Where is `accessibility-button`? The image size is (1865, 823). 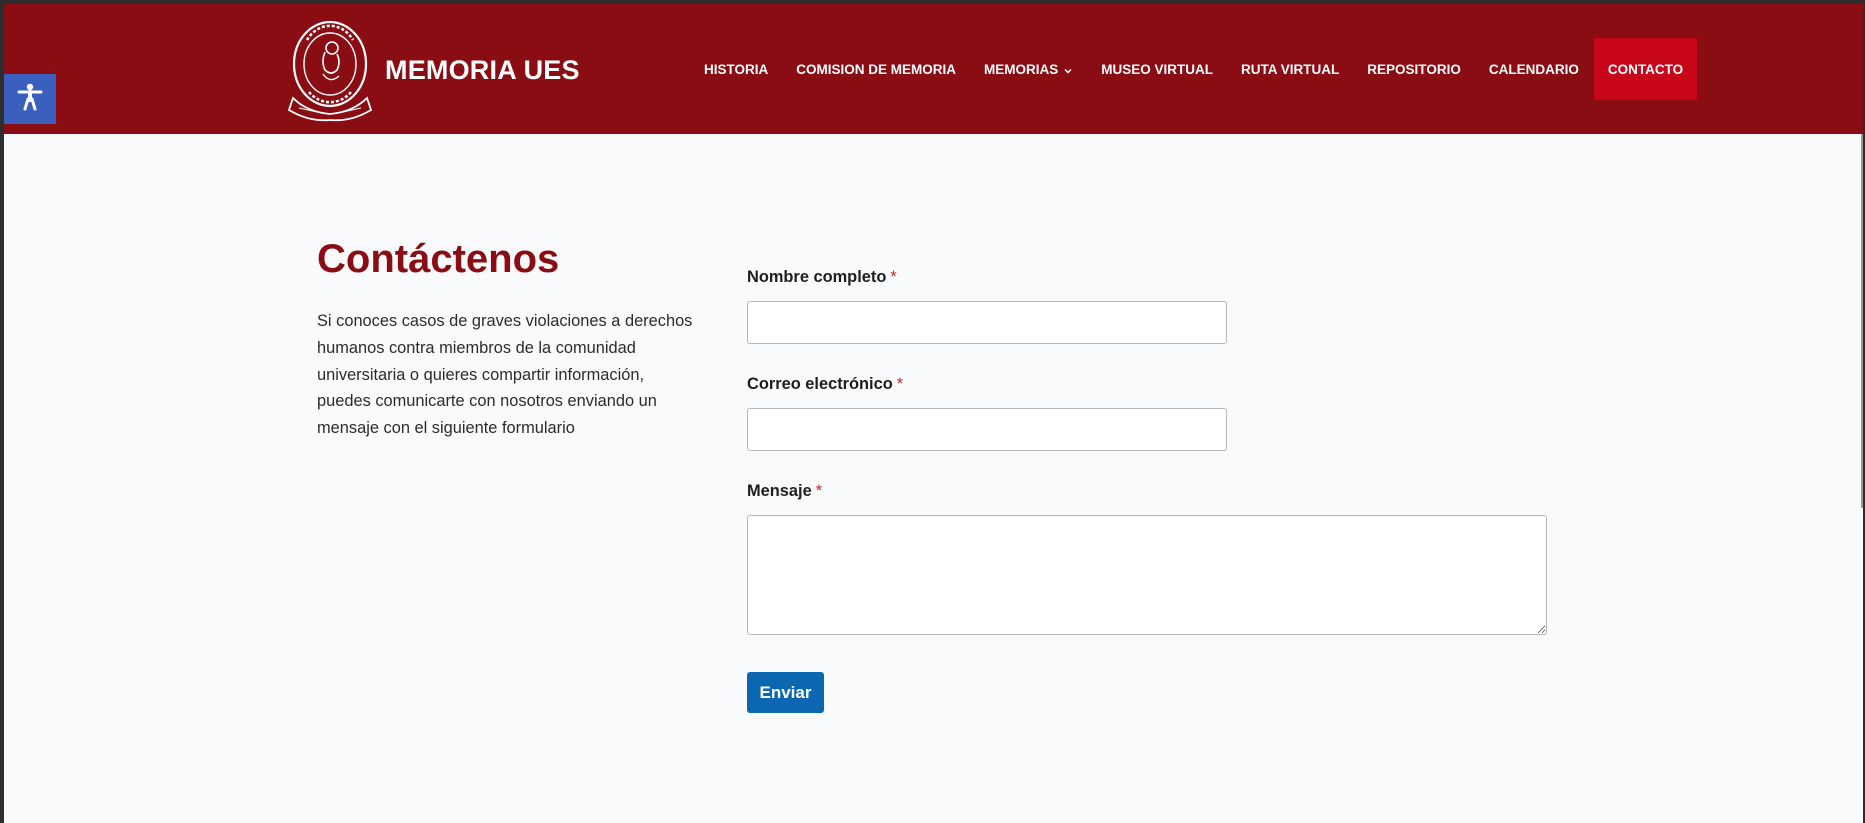
accessibility-button is located at coordinates (30, 99).